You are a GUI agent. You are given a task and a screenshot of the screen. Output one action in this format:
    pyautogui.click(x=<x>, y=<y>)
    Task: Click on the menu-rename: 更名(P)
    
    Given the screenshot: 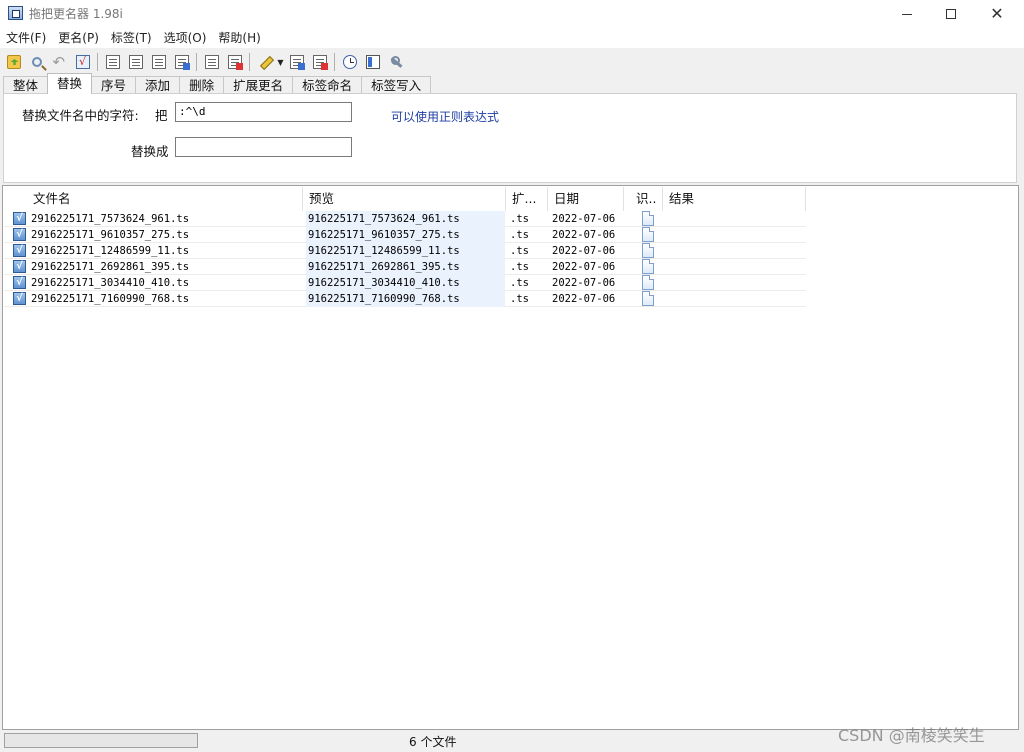 What is the action you would take?
    pyautogui.click(x=78, y=38)
    